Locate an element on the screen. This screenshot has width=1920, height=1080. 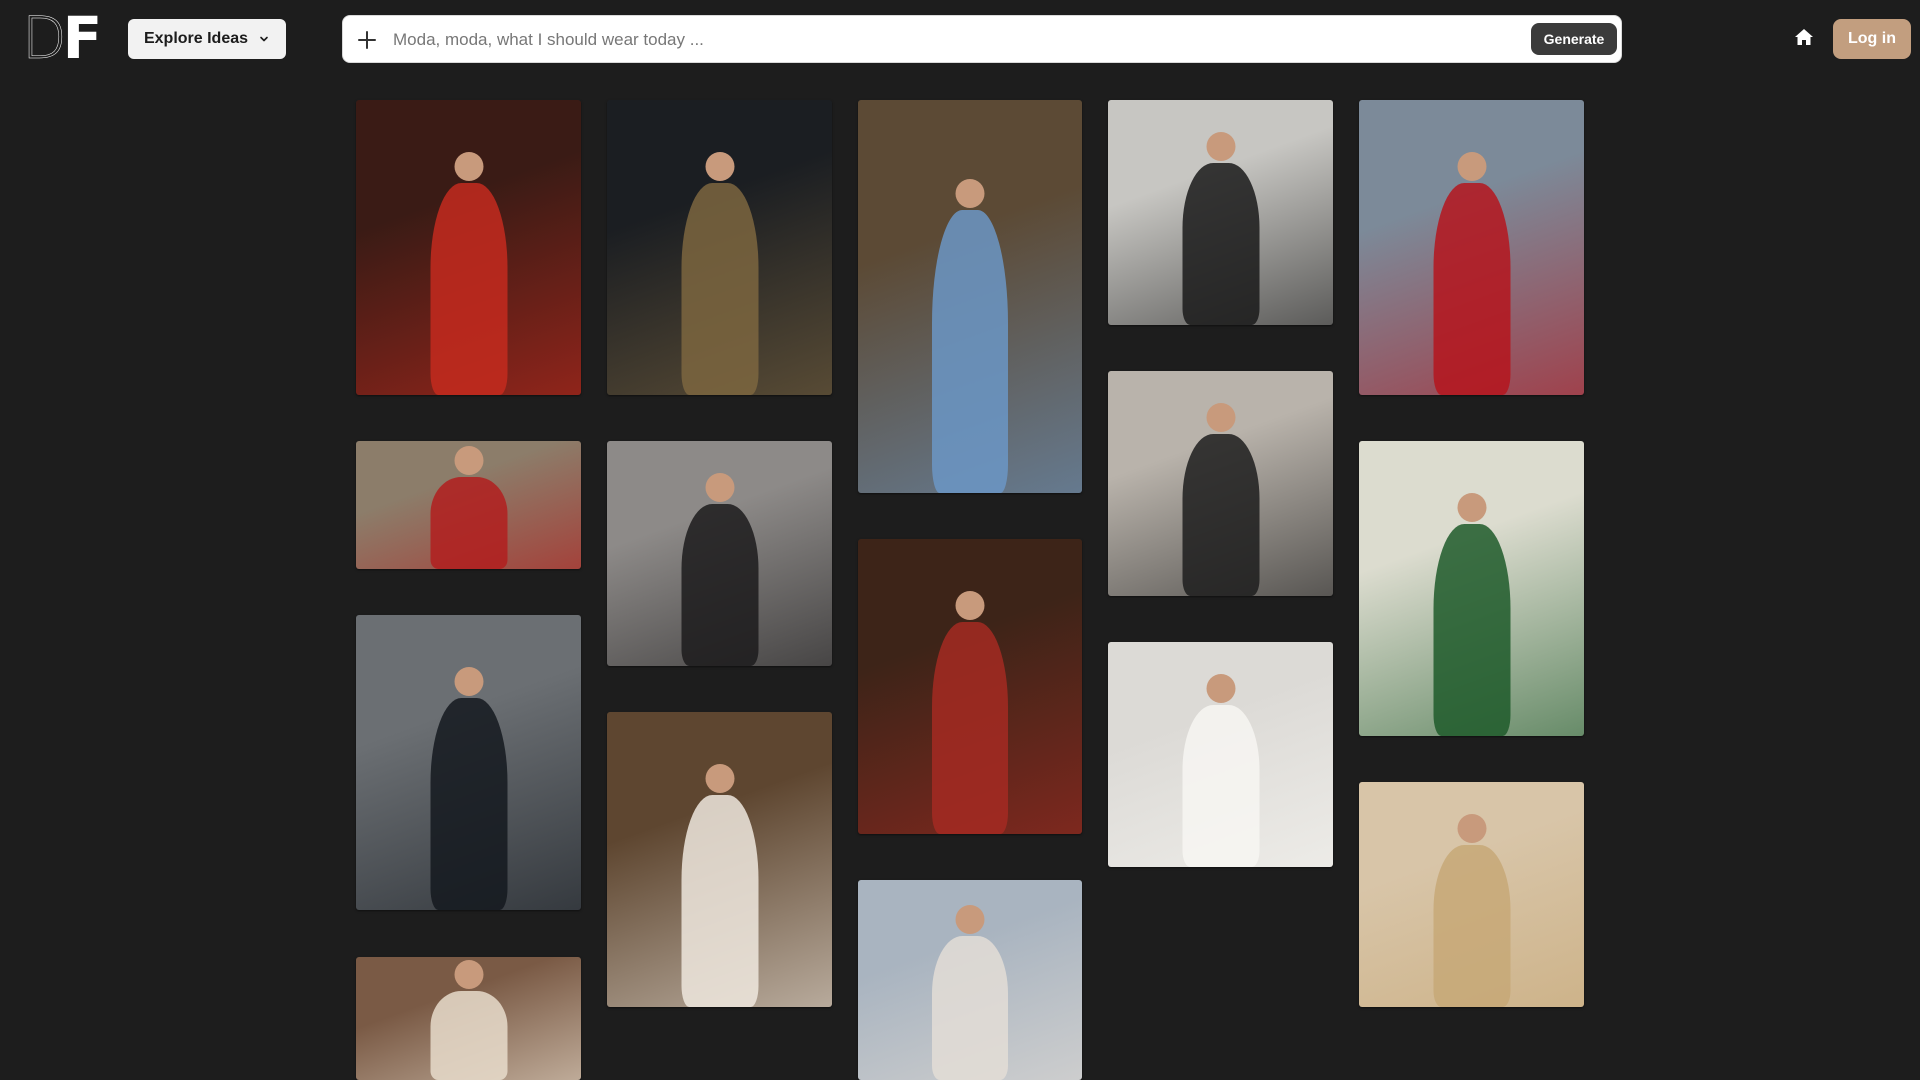
top-bar: D F Explore Ideas Generate Log in is located at coordinates (960, 40).